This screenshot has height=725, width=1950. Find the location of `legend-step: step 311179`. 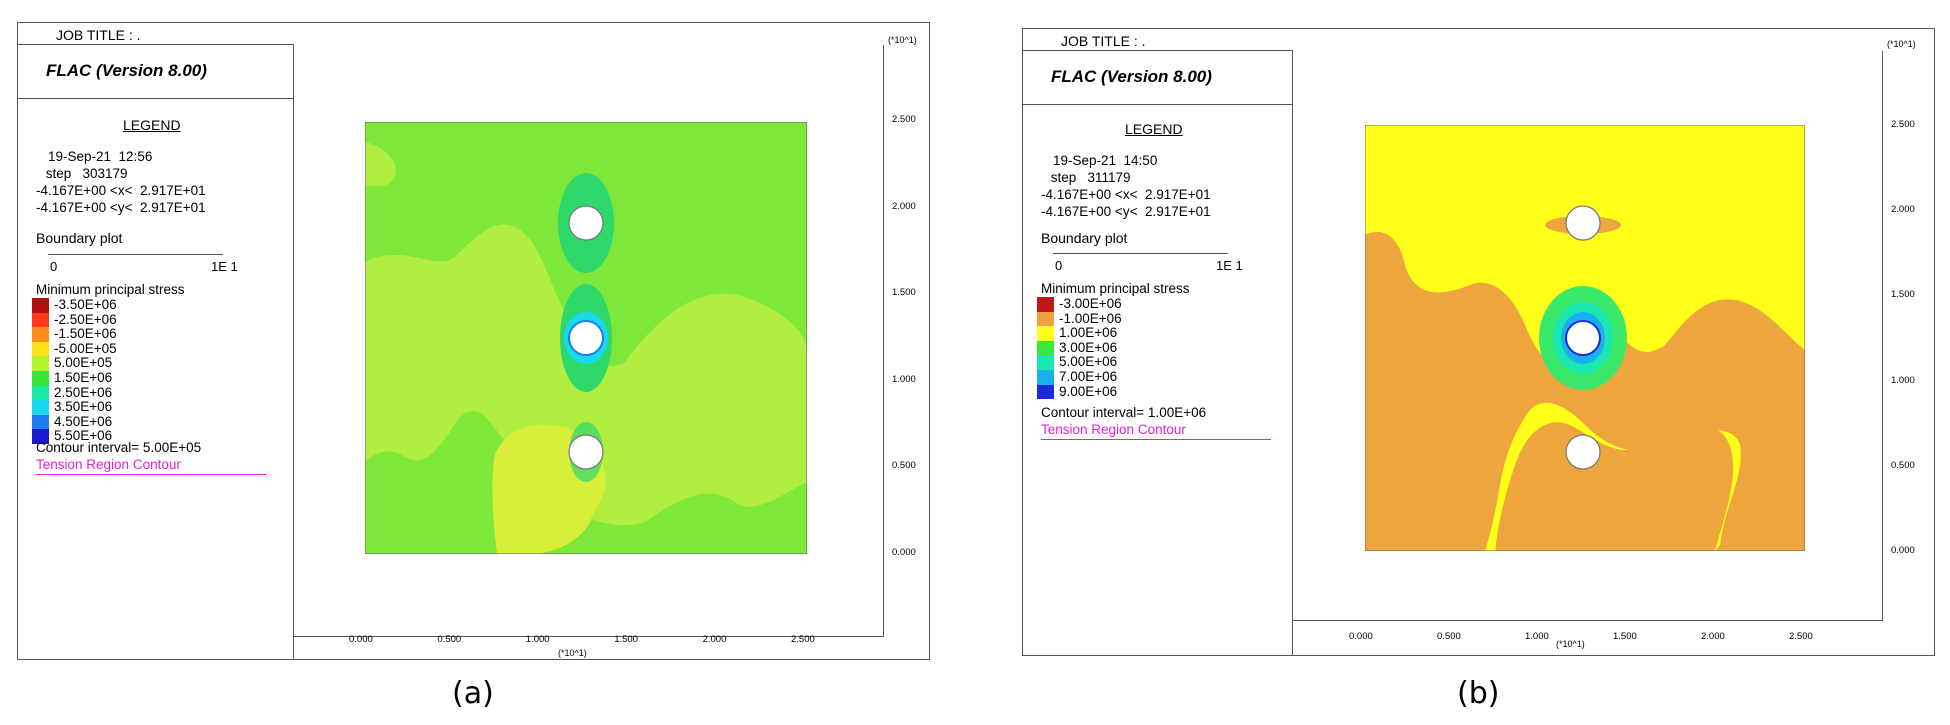

legend-step: step 311179 is located at coordinates (1089, 177).